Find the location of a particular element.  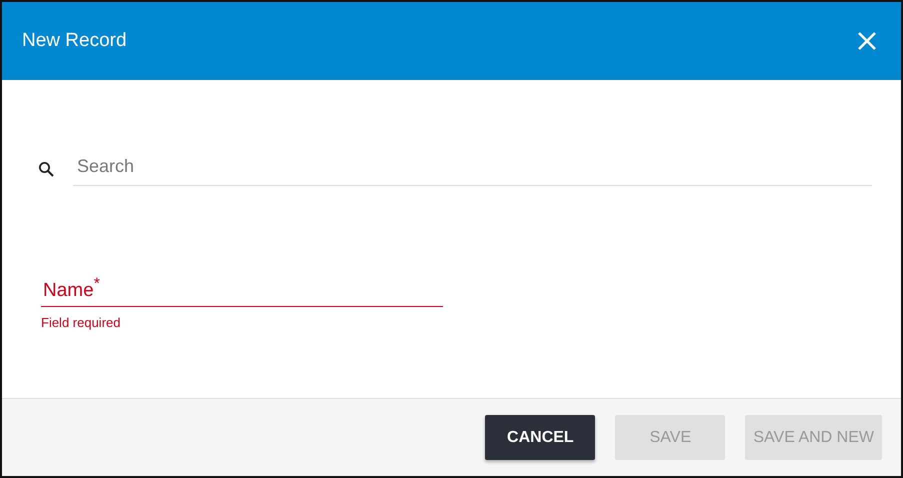

error-message: Field required is located at coordinates (81, 322).